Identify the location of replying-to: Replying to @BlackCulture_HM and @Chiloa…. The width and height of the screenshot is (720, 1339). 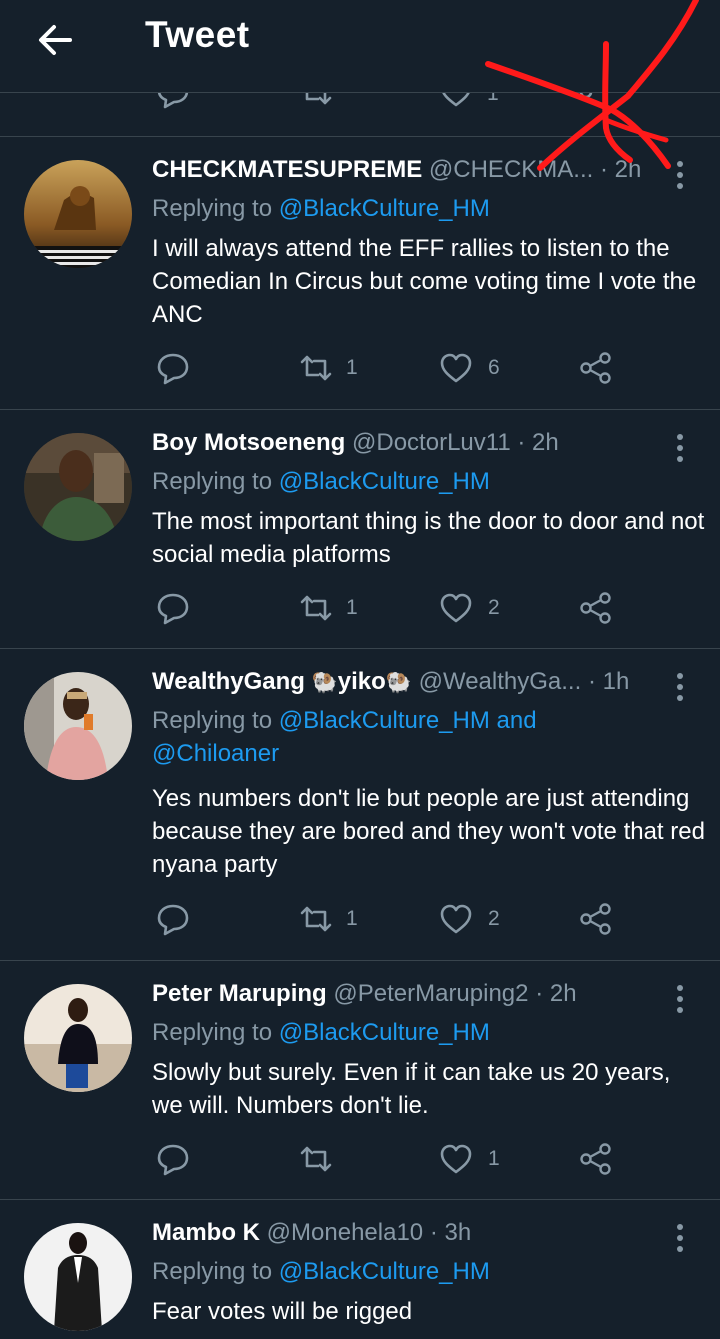
(362, 737).